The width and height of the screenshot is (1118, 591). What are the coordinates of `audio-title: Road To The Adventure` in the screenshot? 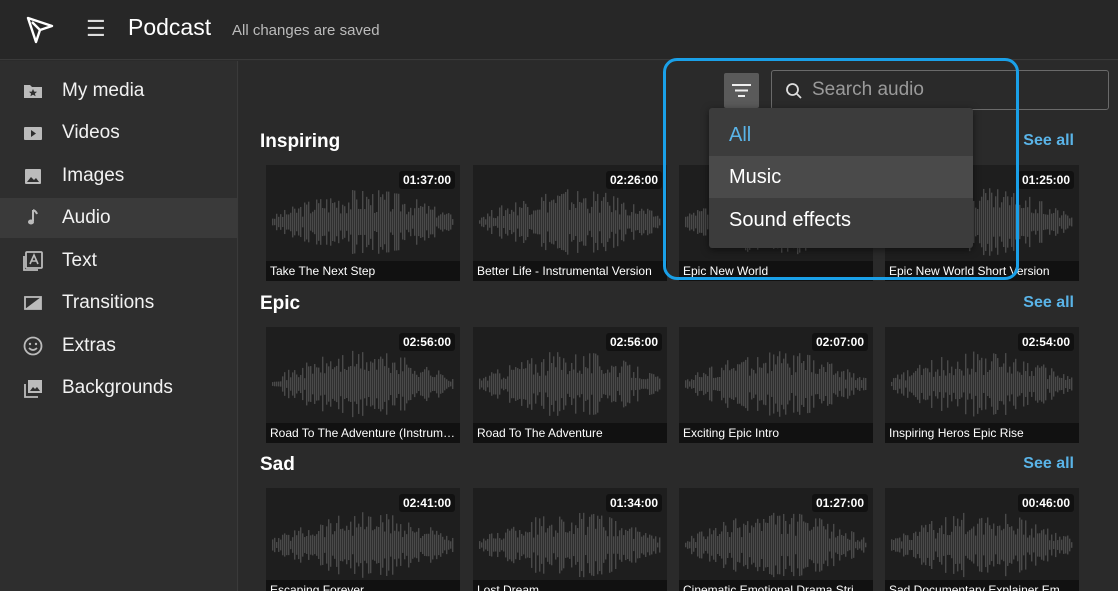 It's located at (570, 433).